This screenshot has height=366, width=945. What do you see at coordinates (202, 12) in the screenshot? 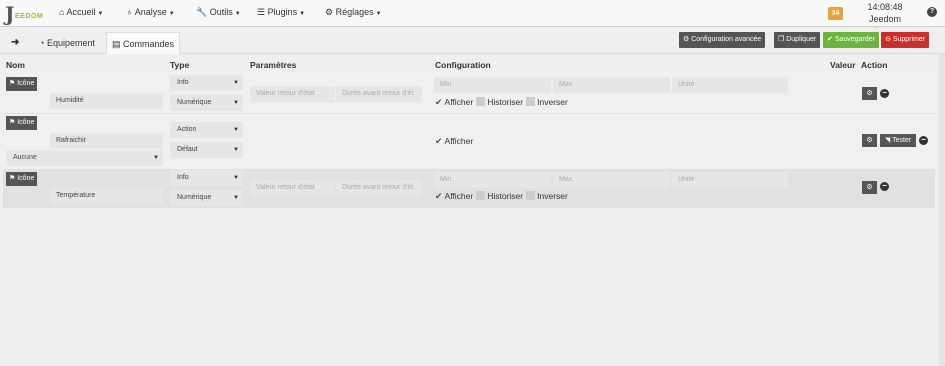
I see `wrench-icon: 🔧` at bounding box center [202, 12].